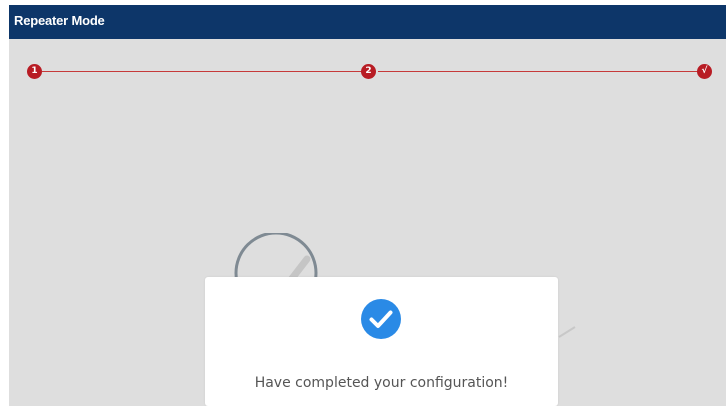 The height and width of the screenshot is (406, 726). Describe the element at coordinates (367, 22) in the screenshot. I see `title-bar: Repeater Mode` at that location.